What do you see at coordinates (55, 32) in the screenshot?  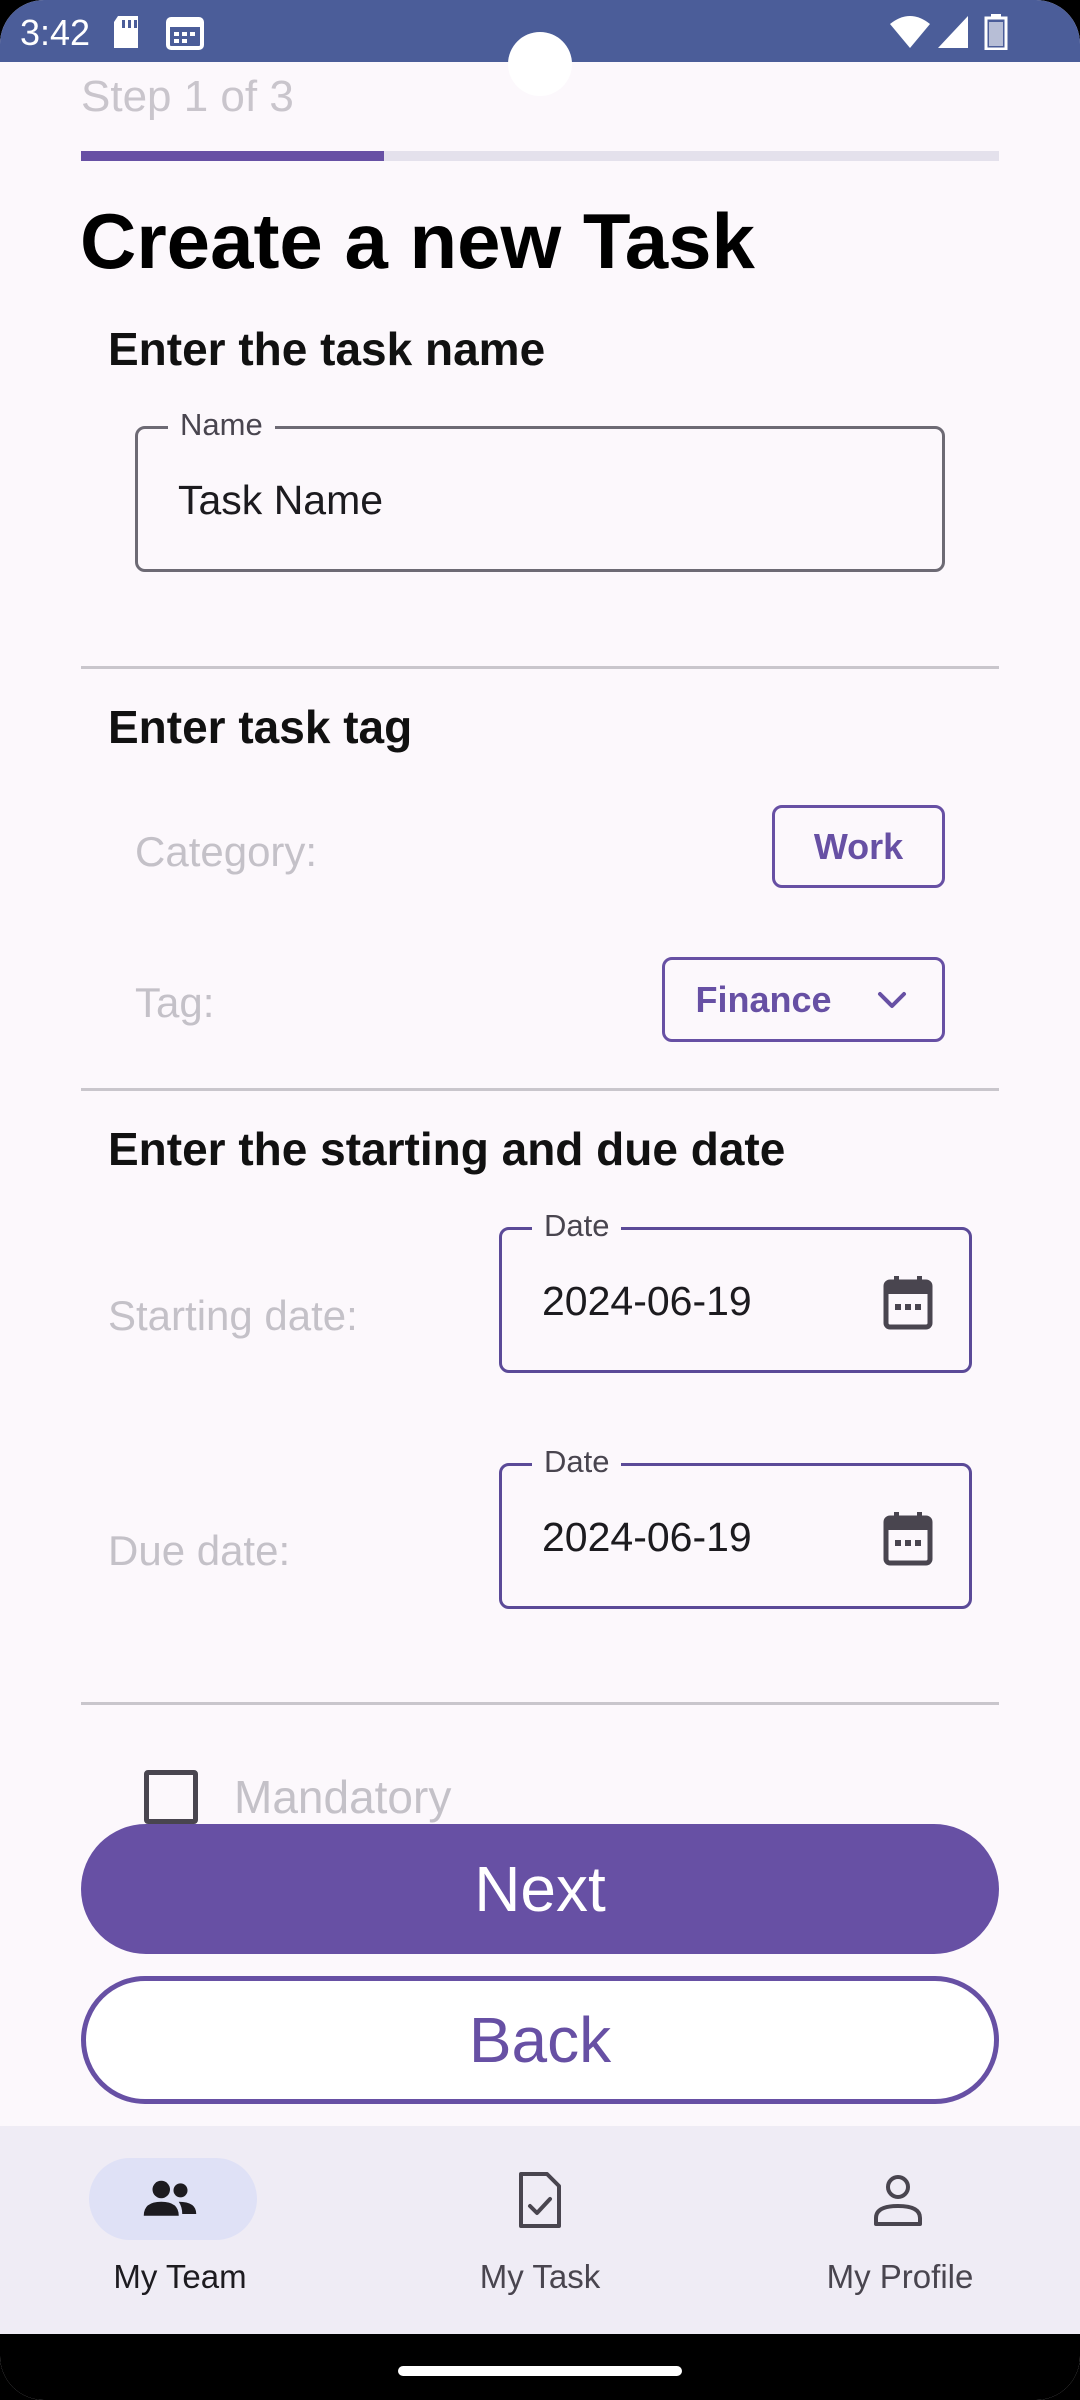 I see `status-time: 3:42` at bounding box center [55, 32].